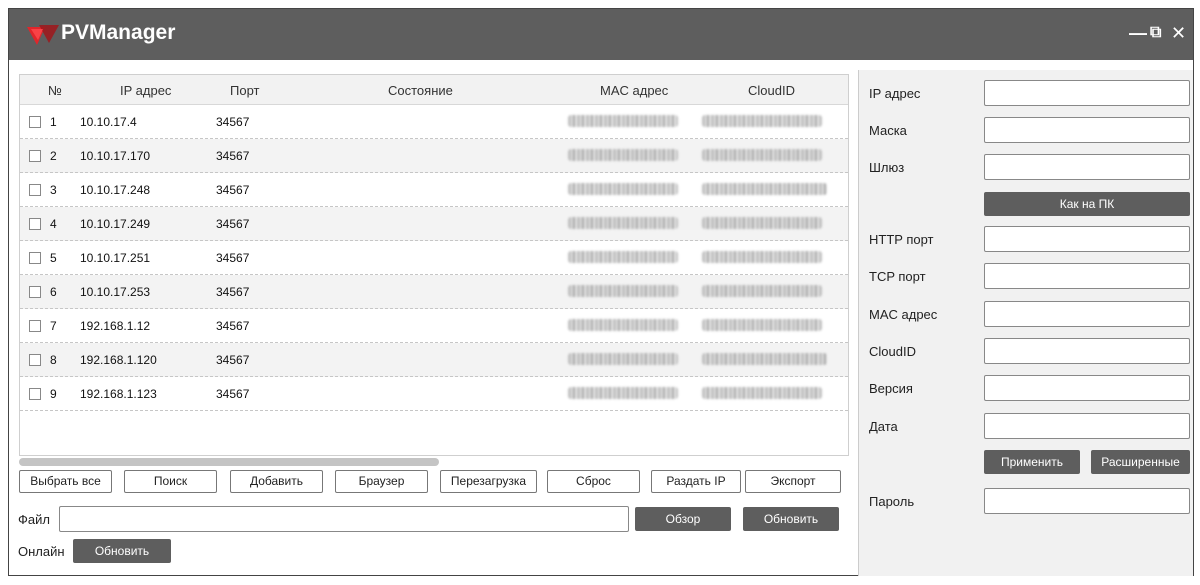  What do you see at coordinates (434, 292) in the screenshot?
I see `table-row: 6 10.10.17.253 34567` at bounding box center [434, 292].